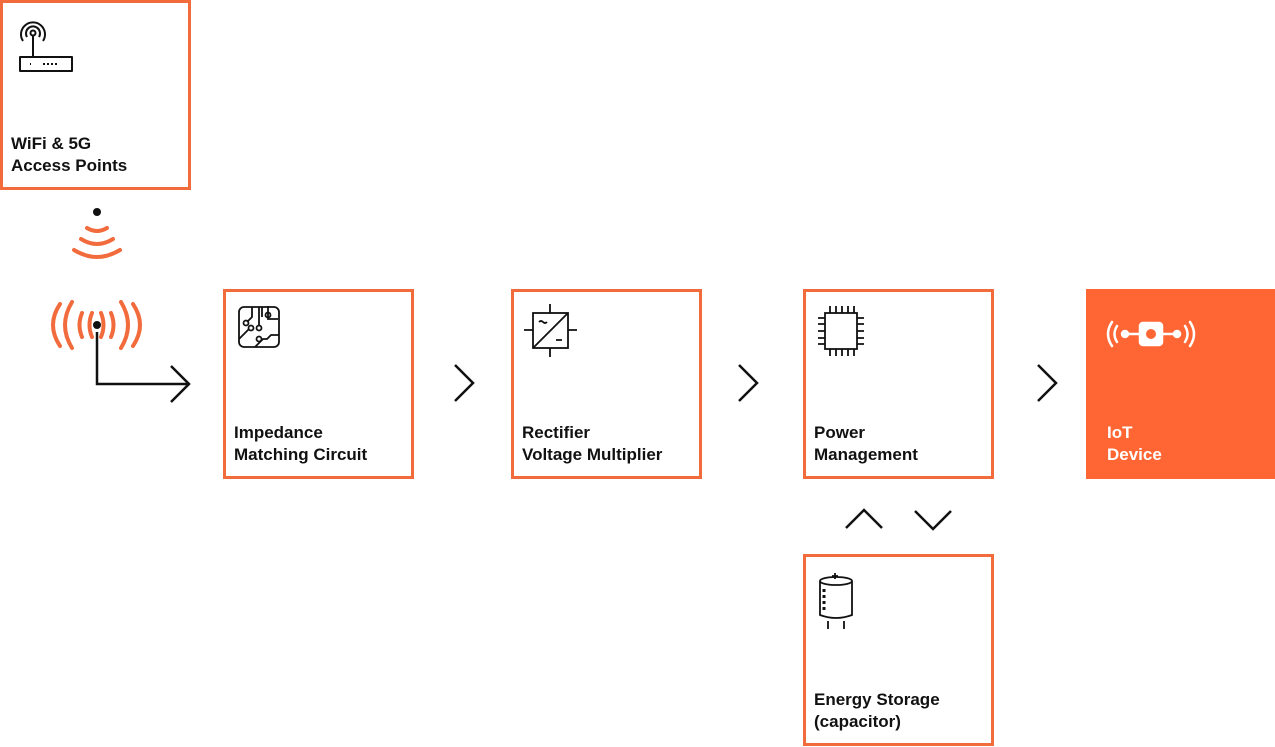 The width and height of the screenshot is (1275, 747). Describe the element at coordinates (592, 454) in the screenshot. I see `label-line: Voltage Multiplier` at that location.